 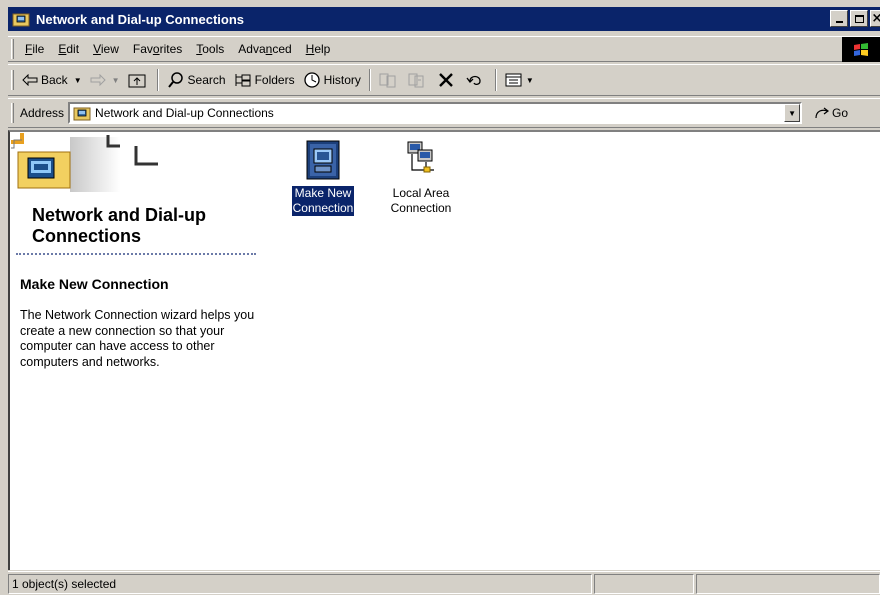 I want to click on move-to-button, so click(x=389, y=80).